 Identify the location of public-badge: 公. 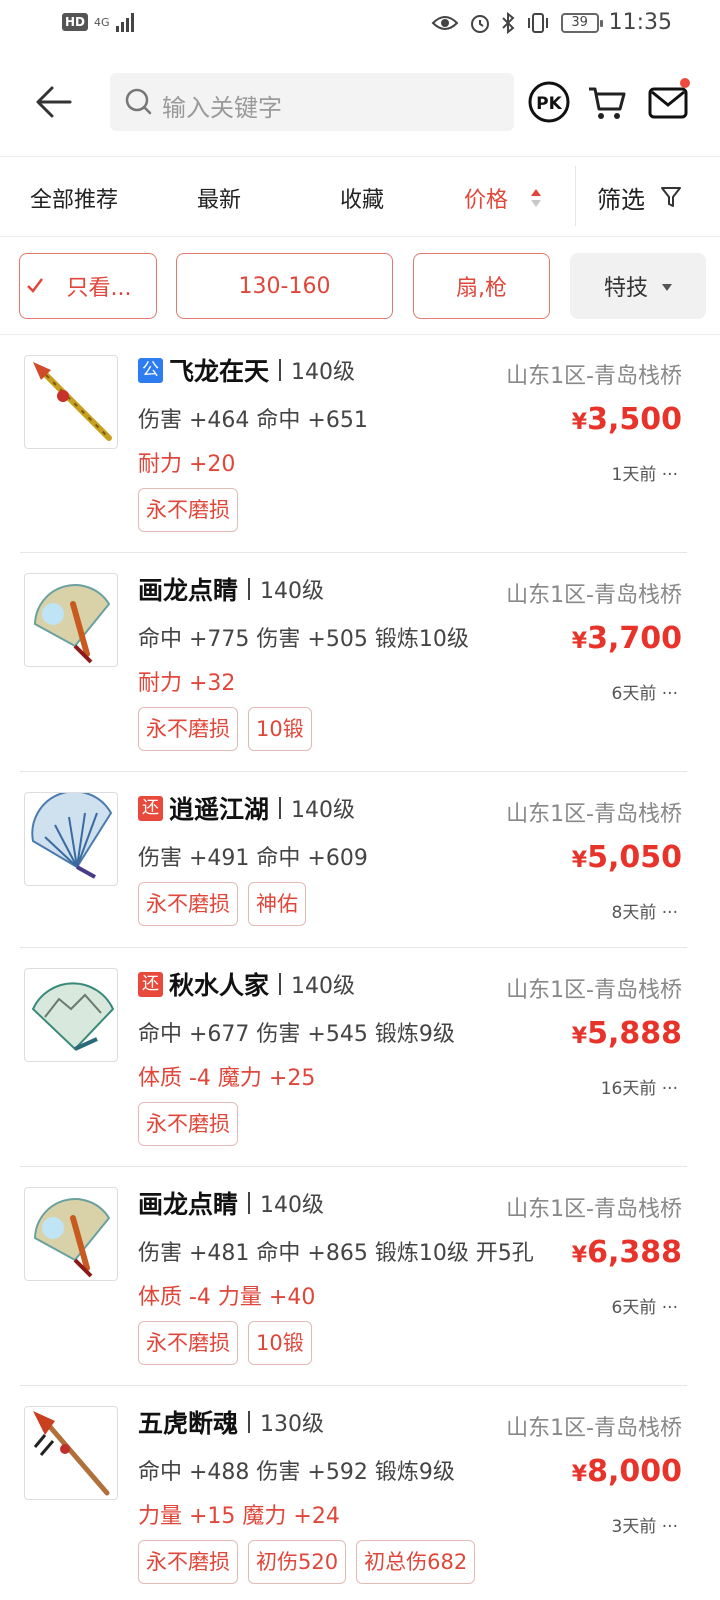
(150, 370).